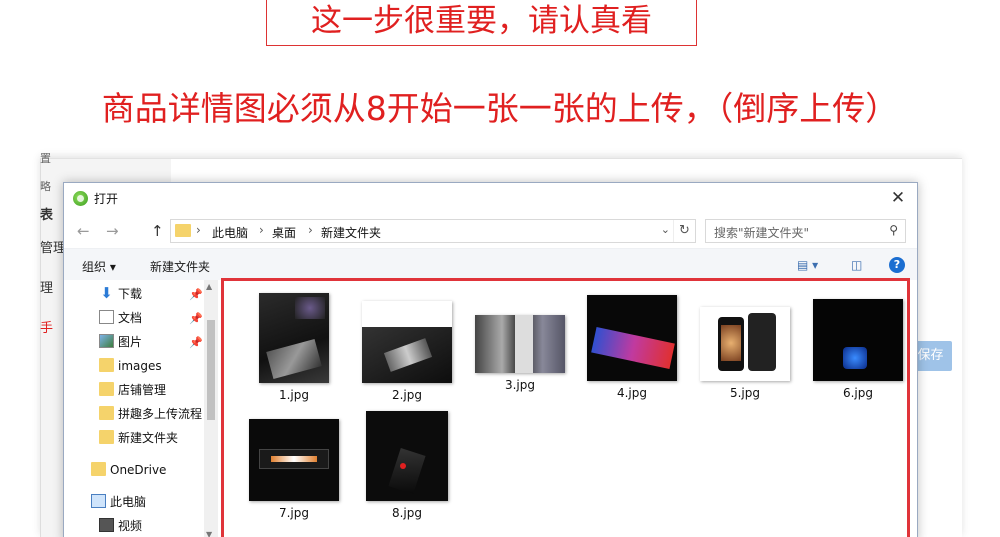 Image resolution: width=1000 pixels, height=537 pixels. Describe the element at coordinates (858, 393) in the screenshot. I see `file-name: 6.jpg` at that location.